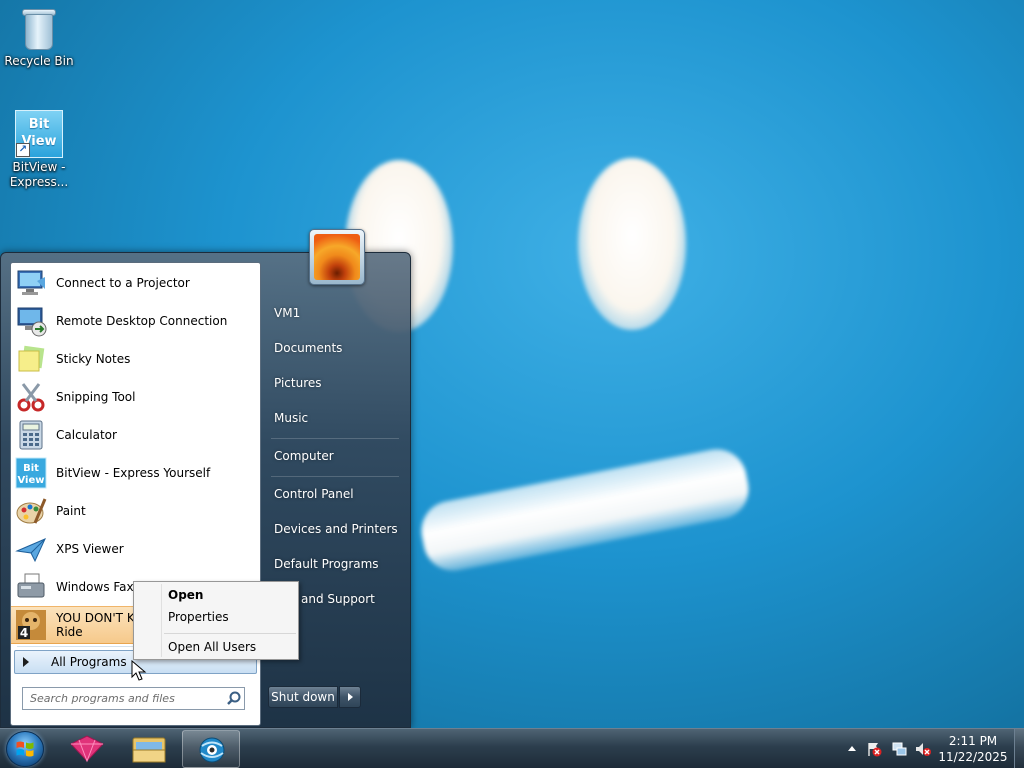 The height and width of the screenshot is (768, 1024). Describe the element at coordinates (123, 283) in the screenshot. I see `program-label: Connect to a Projector` at that location.